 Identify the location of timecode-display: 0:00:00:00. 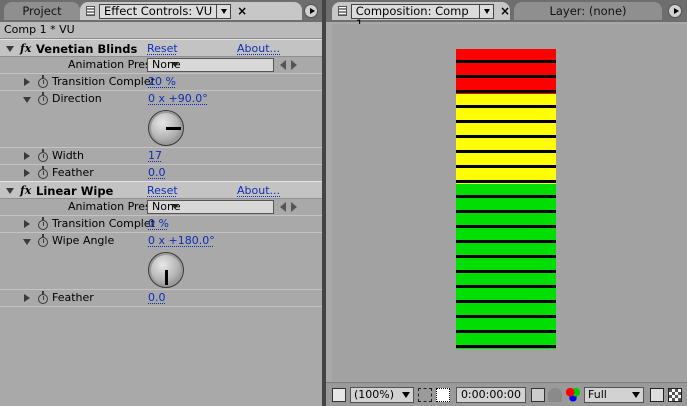
(491, 395).